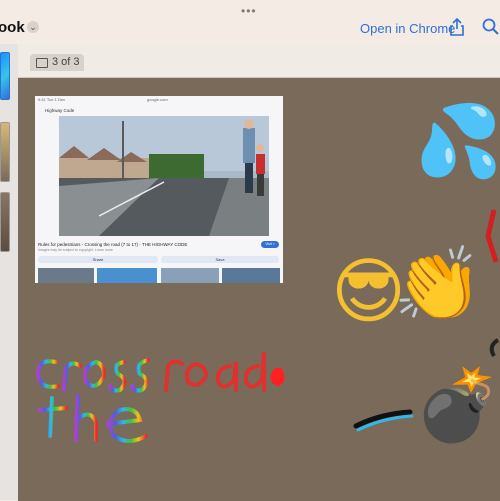 The image size is (500, 501). Describe the element at coordinates (457, 405) in the screenshot. I see `bomb-icon: 💣` at that location.